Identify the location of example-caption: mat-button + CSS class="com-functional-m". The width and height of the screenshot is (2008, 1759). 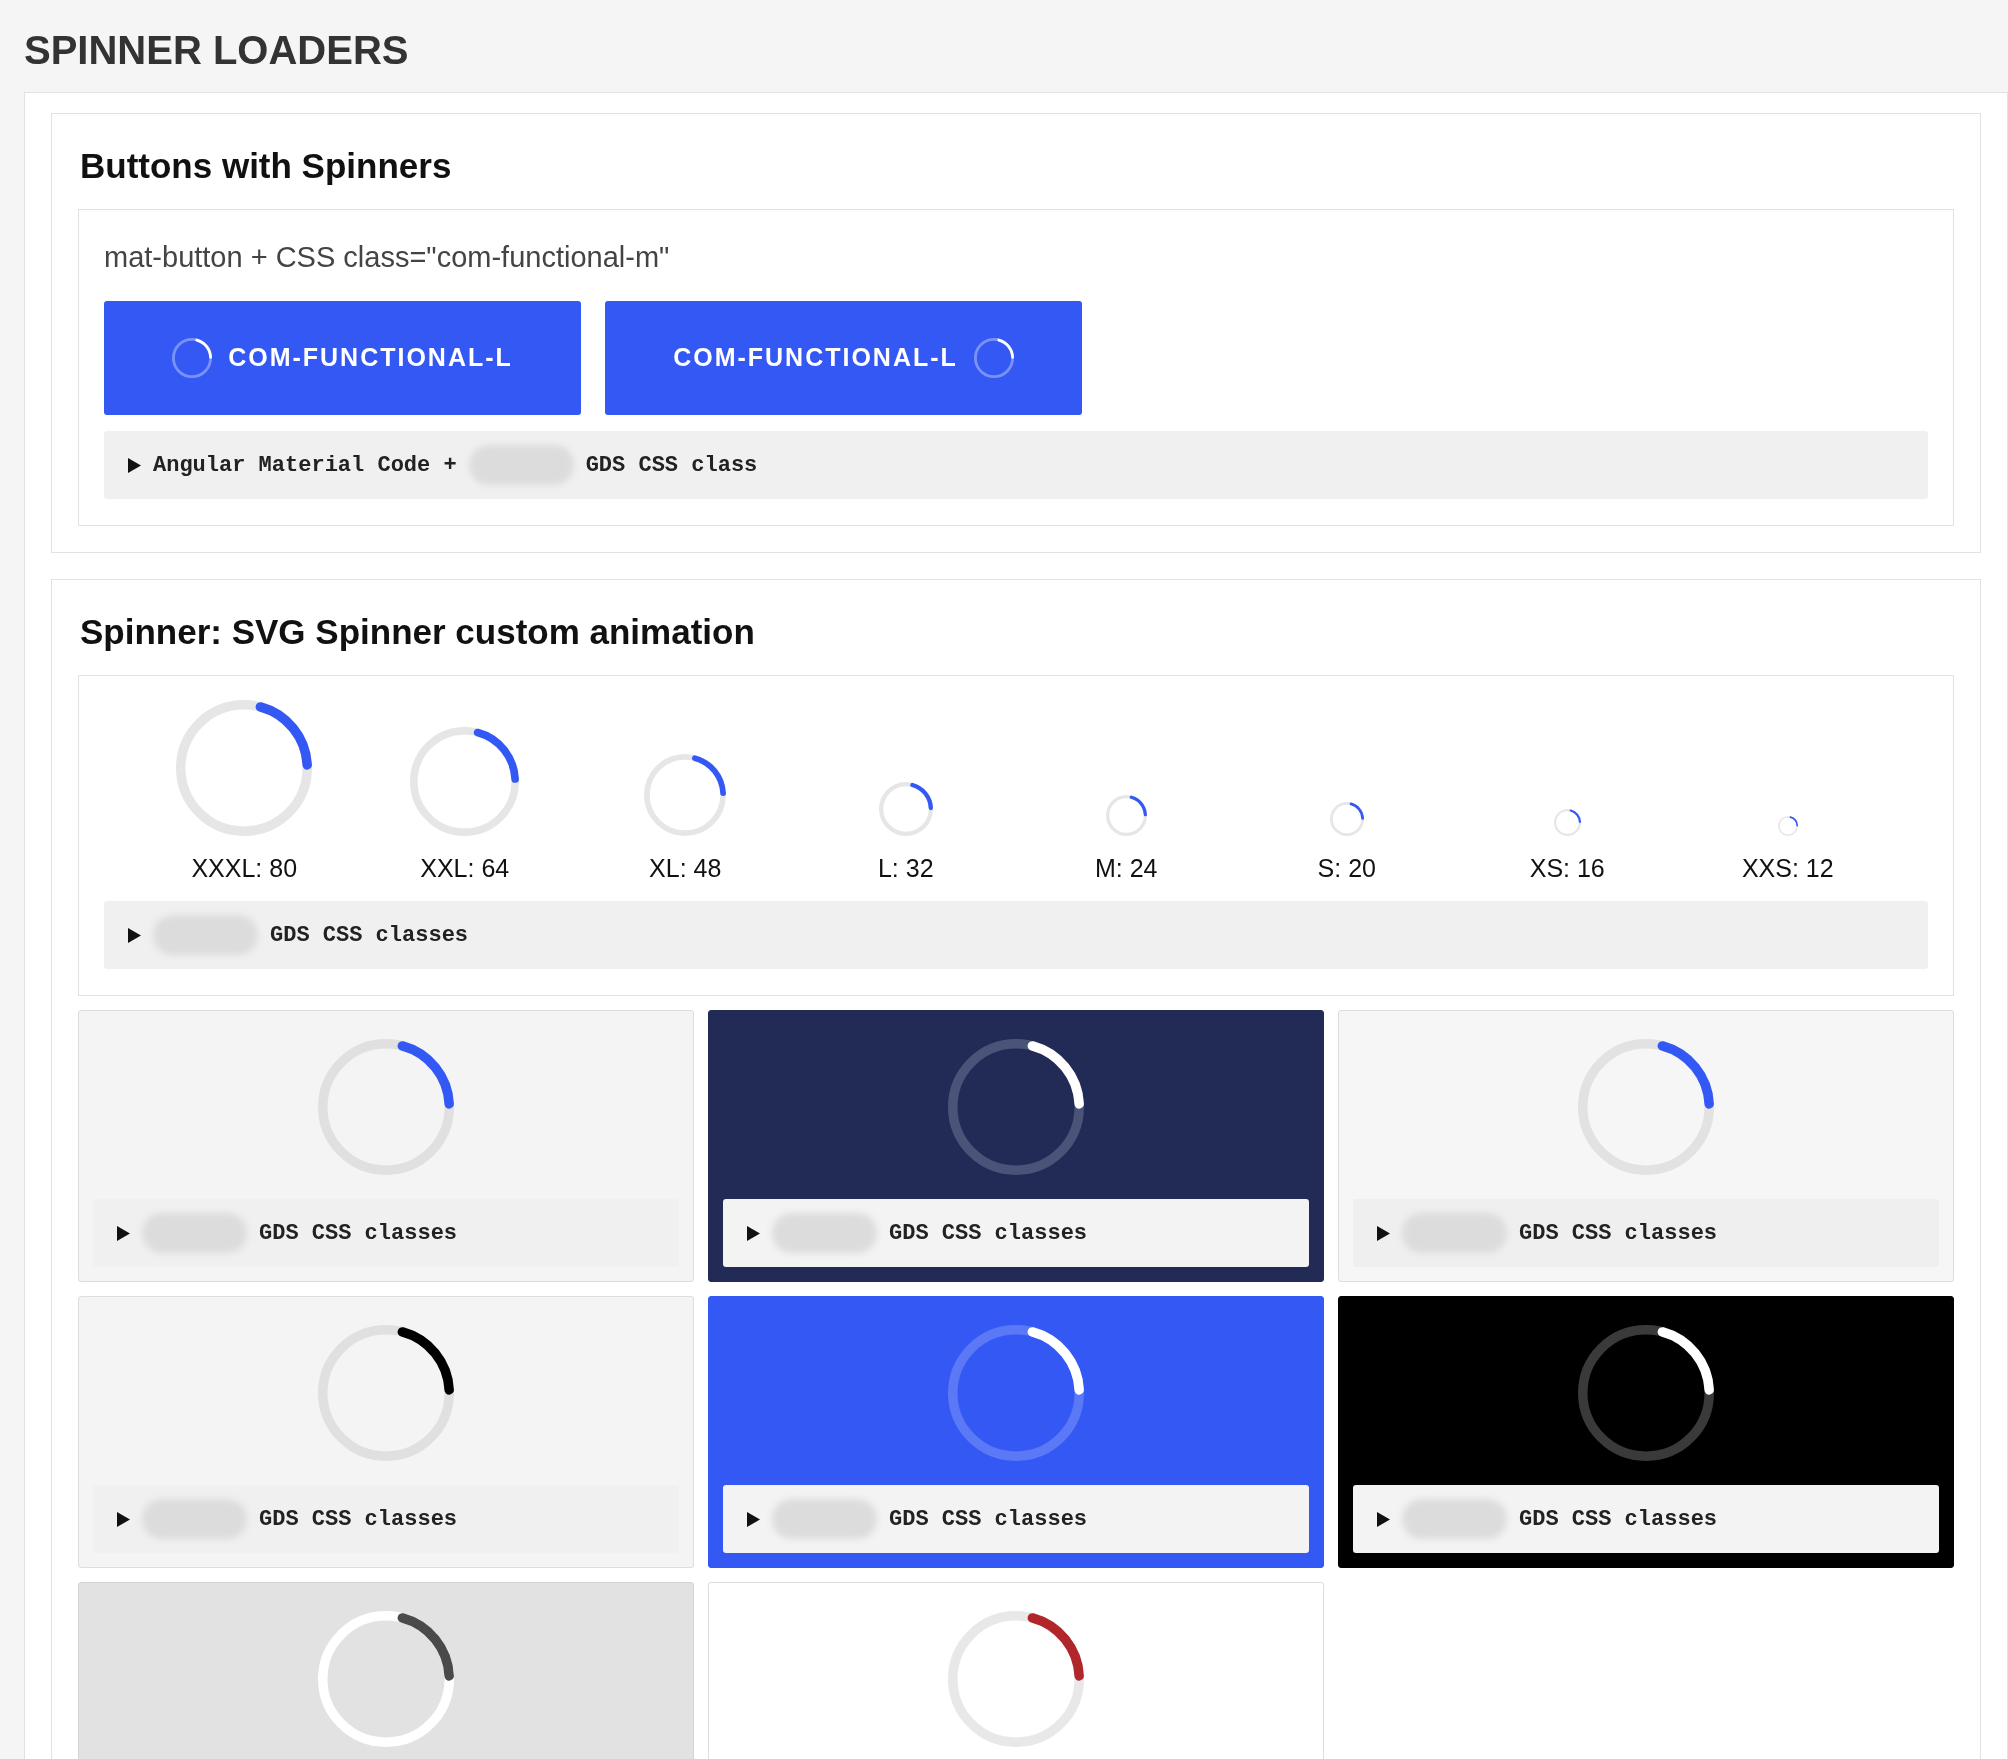
(387, 257).